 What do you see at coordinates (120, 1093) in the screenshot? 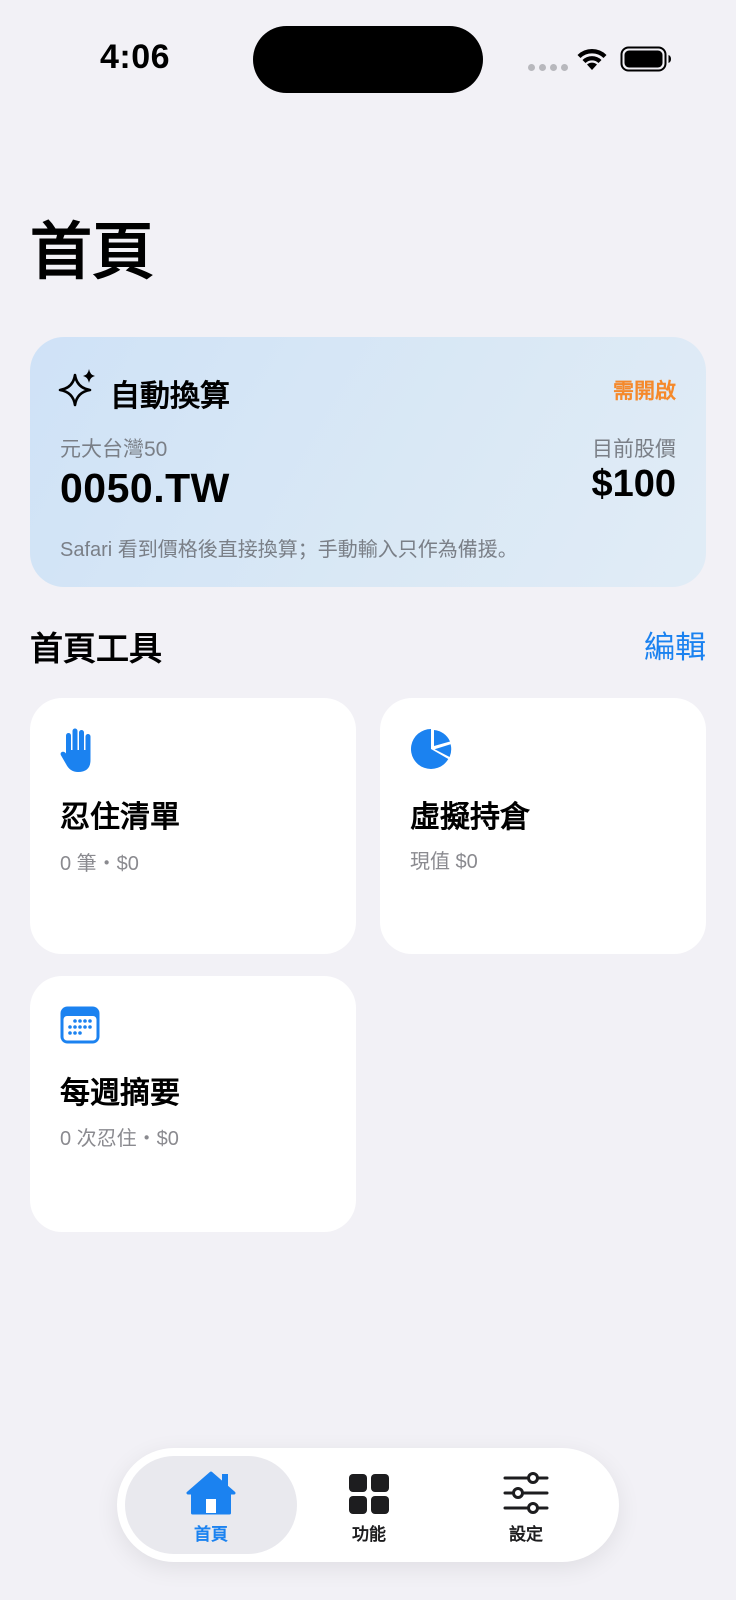
I see `weekly-summary-title: 每週摘要` at bounding box center [120, 1093].